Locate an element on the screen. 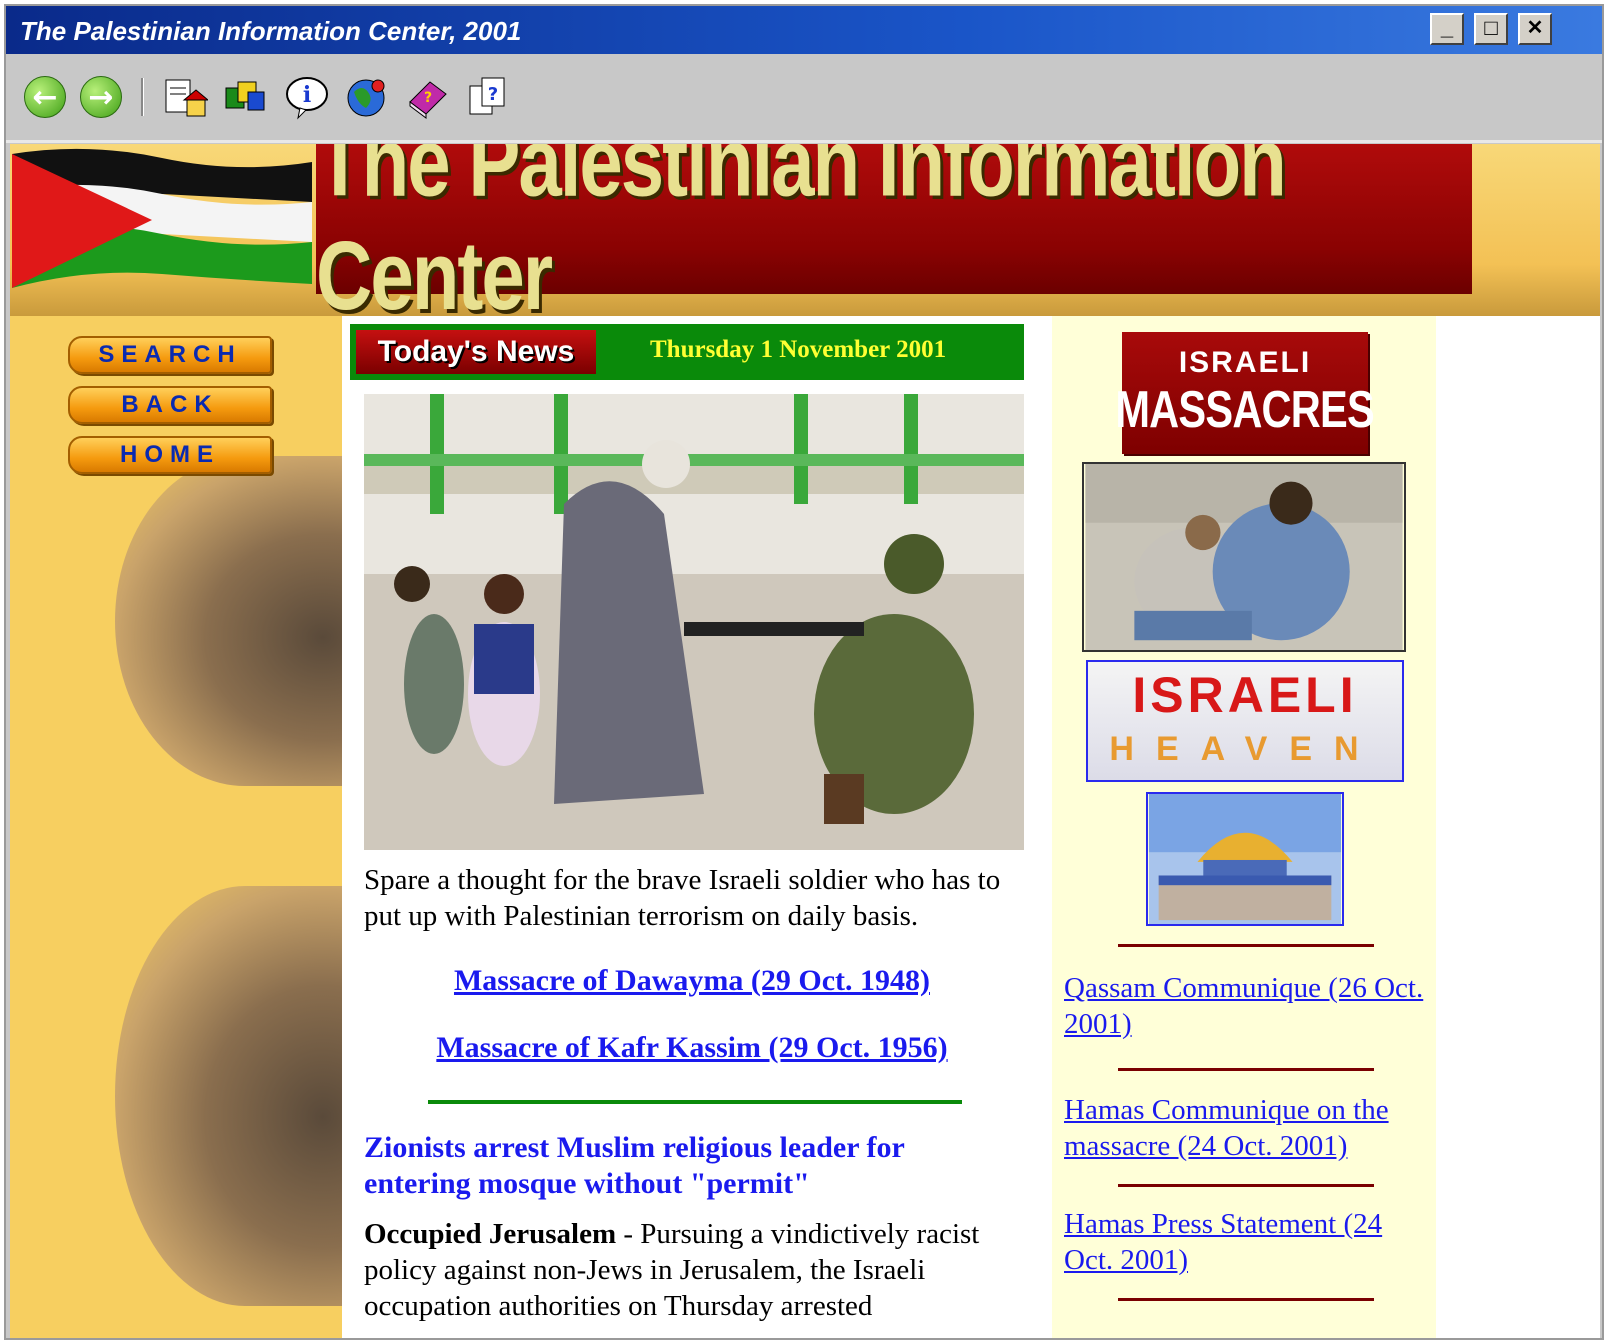  site-banner: The Palestinian Information Center is located at coordinates (805, 237).